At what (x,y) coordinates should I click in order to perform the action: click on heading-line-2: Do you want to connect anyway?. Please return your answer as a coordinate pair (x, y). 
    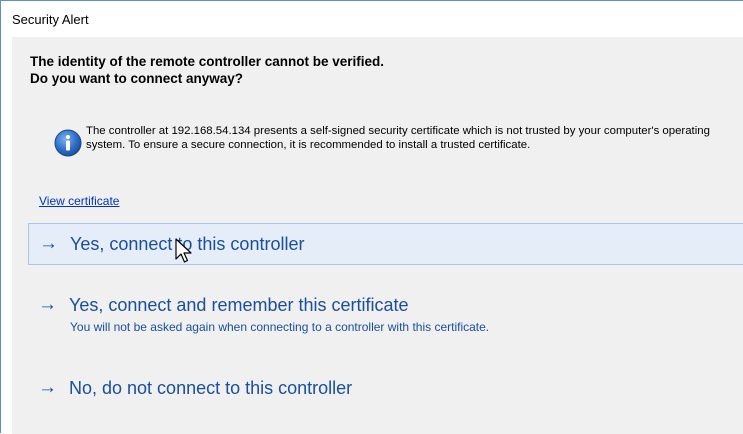
    Looking at the image, I should click on (137, 78).